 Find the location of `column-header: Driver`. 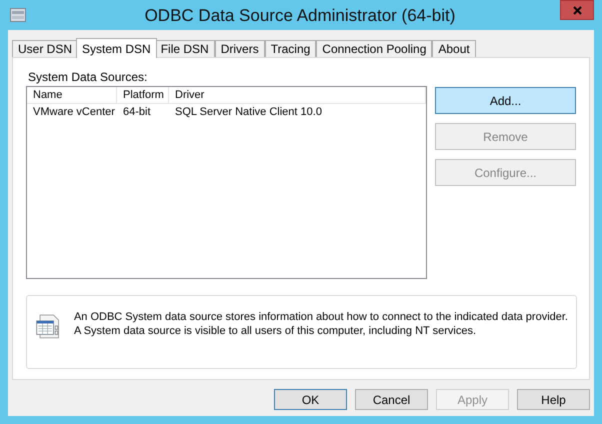

column-header: Driver is located at coordinates (297, 95).